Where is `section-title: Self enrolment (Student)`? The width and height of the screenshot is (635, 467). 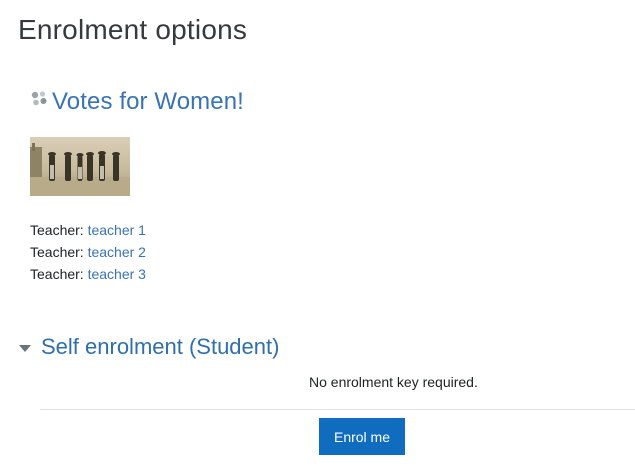
section-title: Self enrolment (Student) is located at coordinates (160, 346).